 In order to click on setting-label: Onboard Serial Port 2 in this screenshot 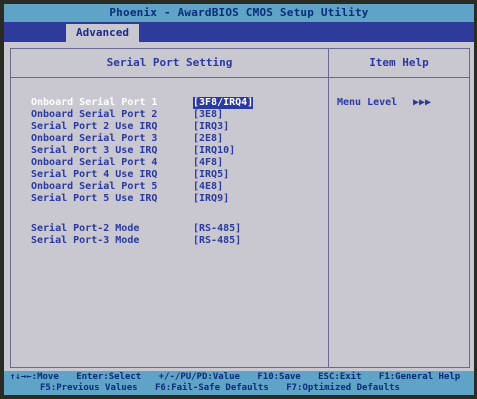, I will do `click(94, 114)`.